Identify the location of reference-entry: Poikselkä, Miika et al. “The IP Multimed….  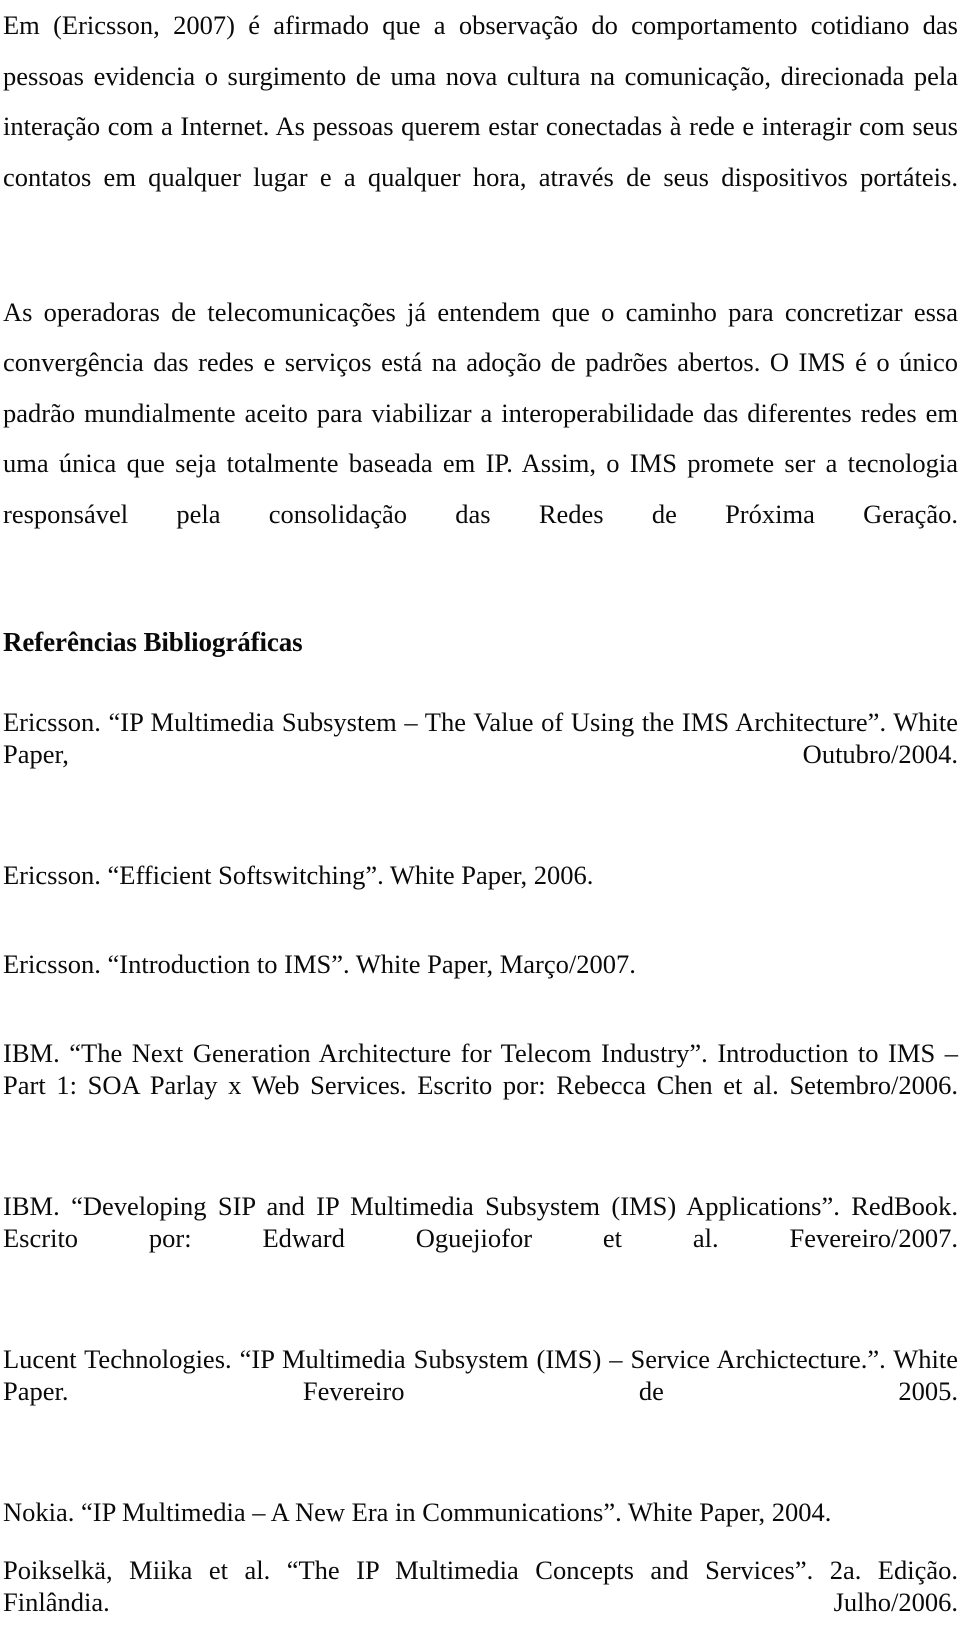
(480, 1585).